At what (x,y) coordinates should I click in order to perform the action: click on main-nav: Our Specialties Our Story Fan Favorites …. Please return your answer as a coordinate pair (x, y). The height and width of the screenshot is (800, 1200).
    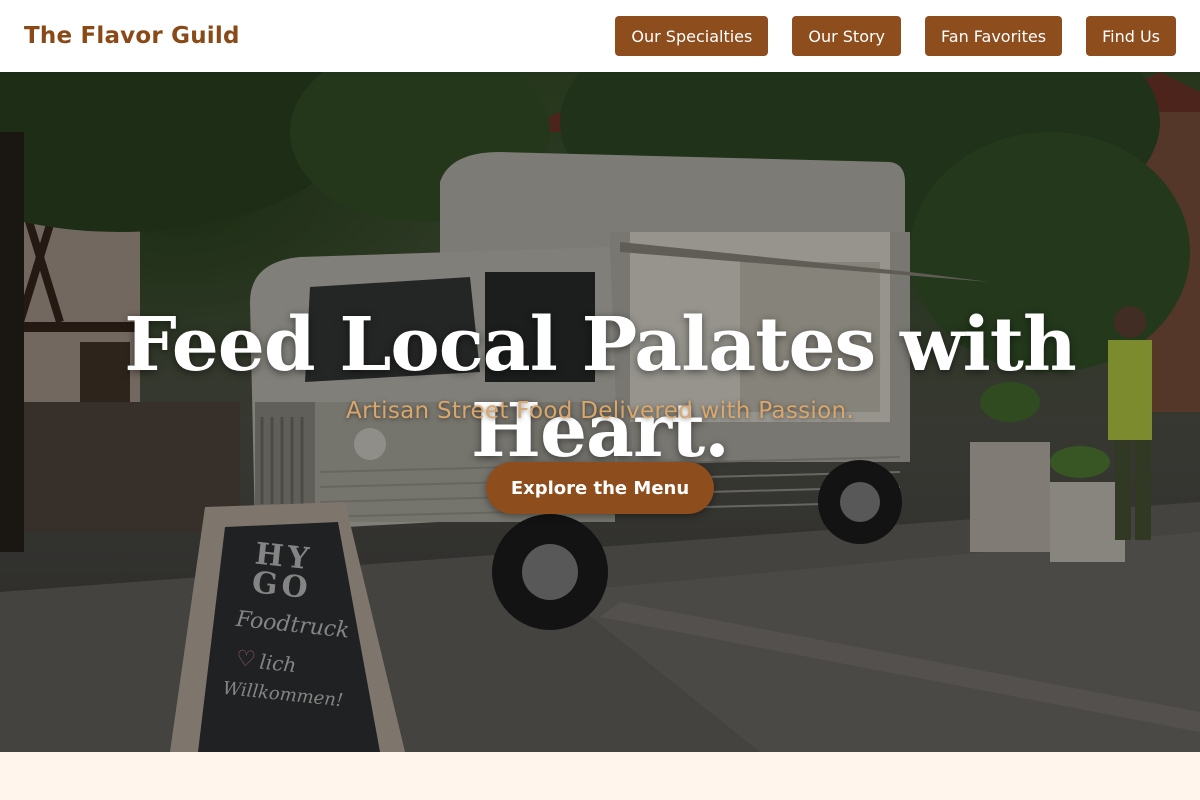
    Looking at the image, I should click on (895, 36).